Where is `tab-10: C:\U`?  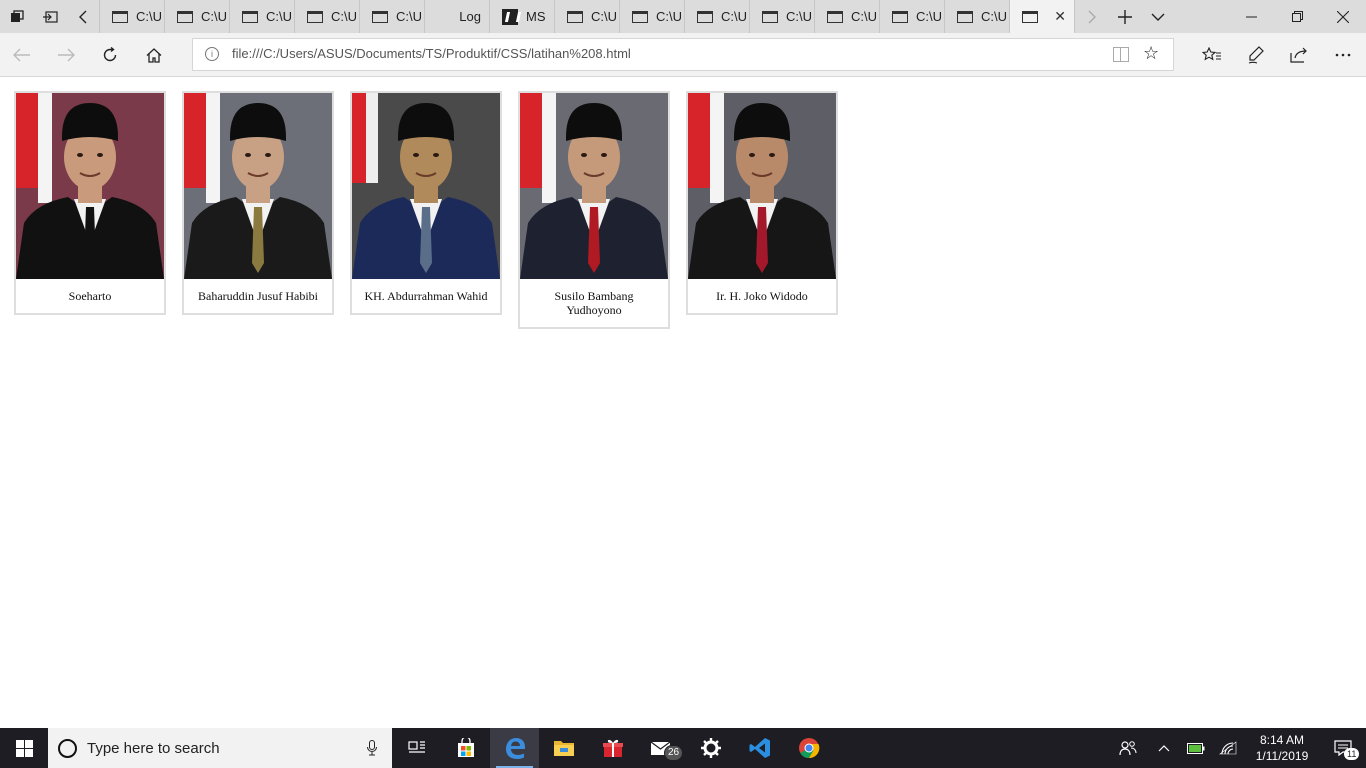 tab-10: C:\U is located at coordinates (782, 16).